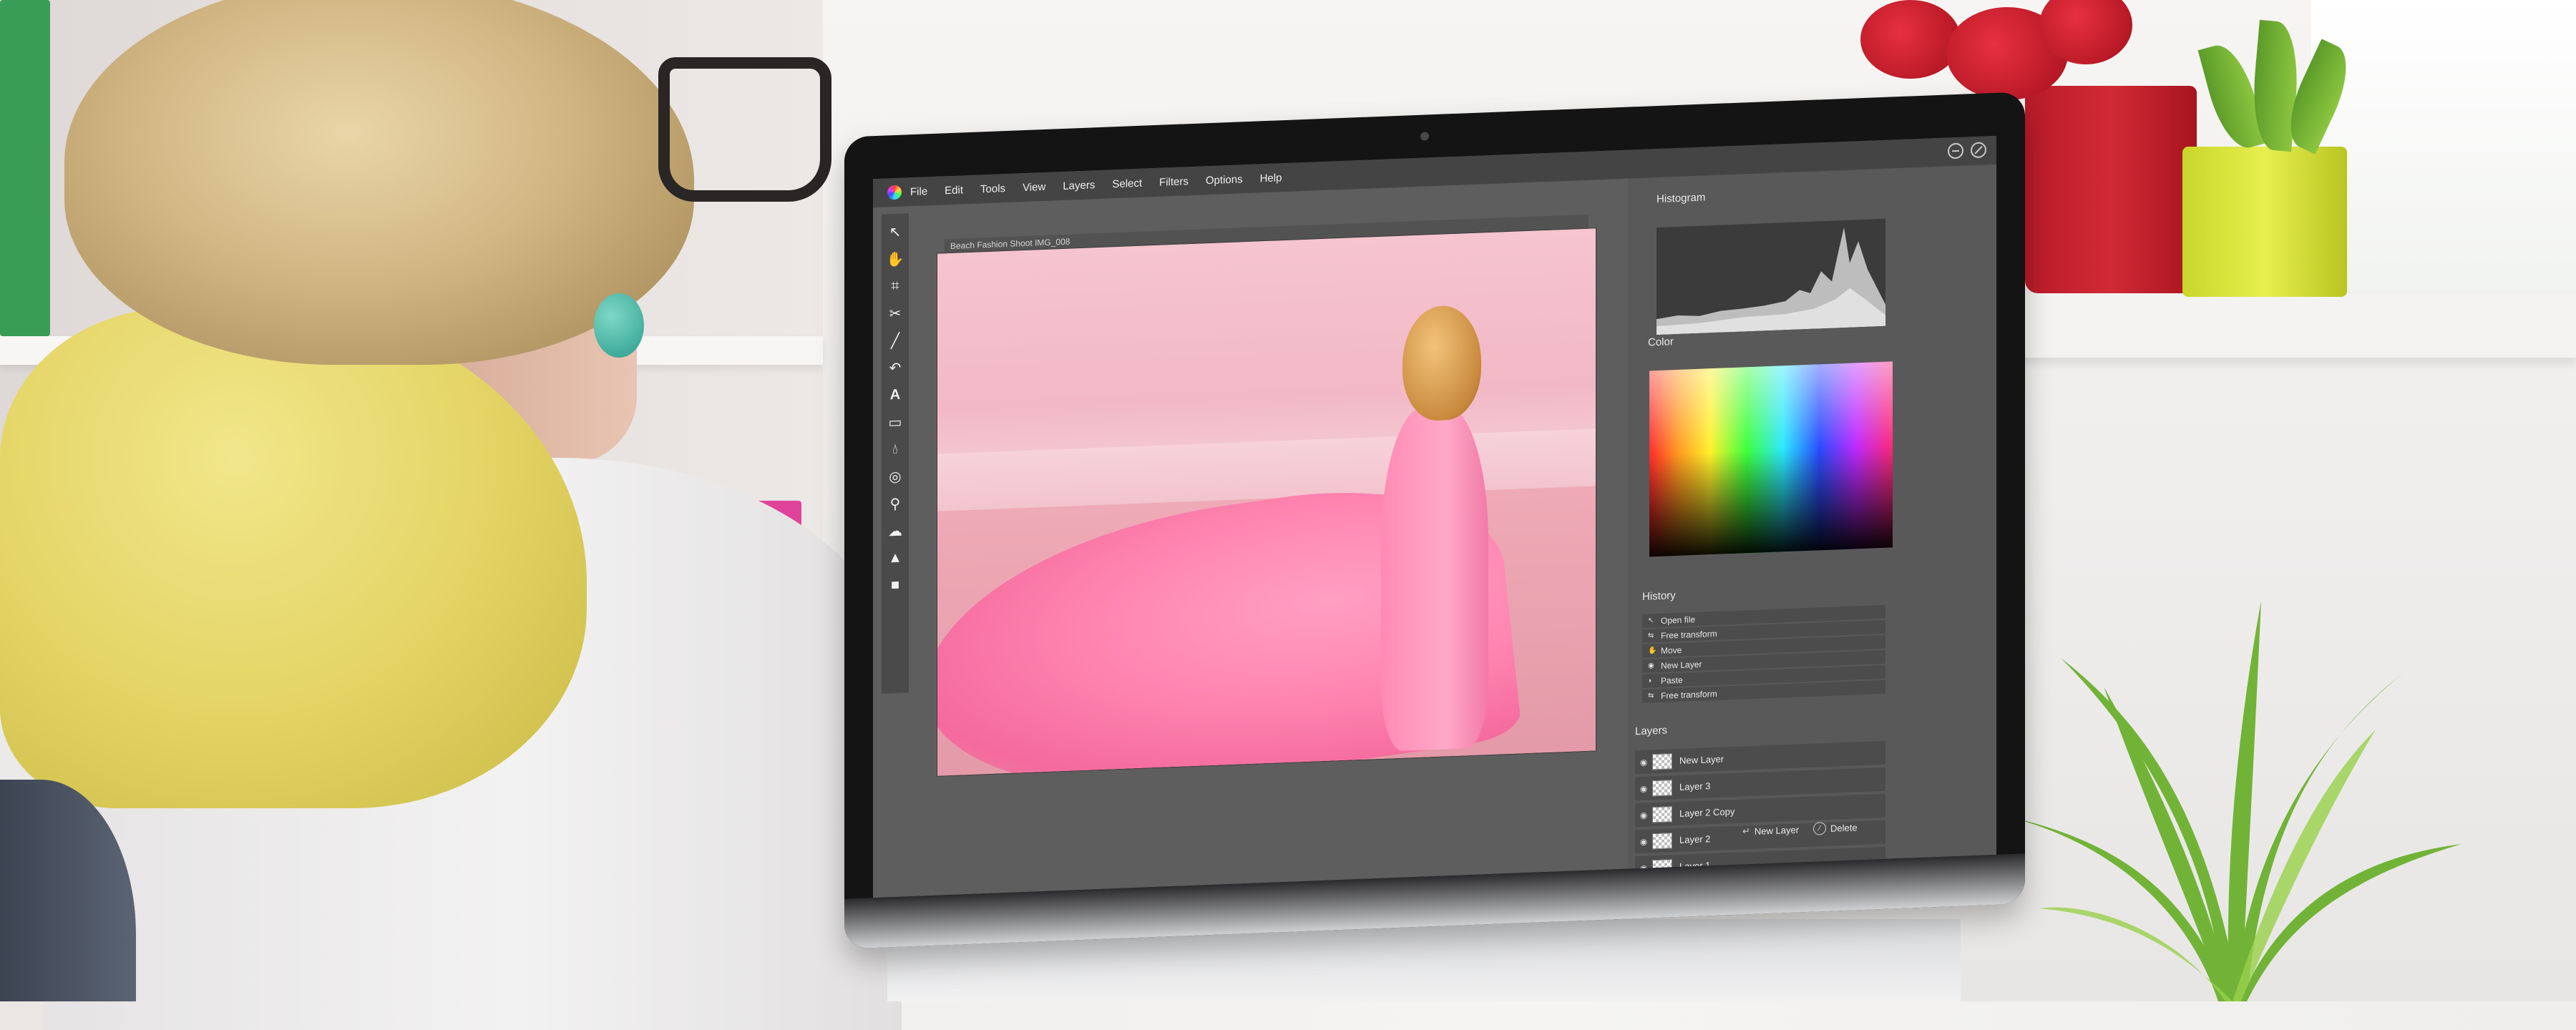 Image resolution: width=2576 pixels, height=1030 pixels. I want to click on rectangle-icon: ▭, so click(895, 422).